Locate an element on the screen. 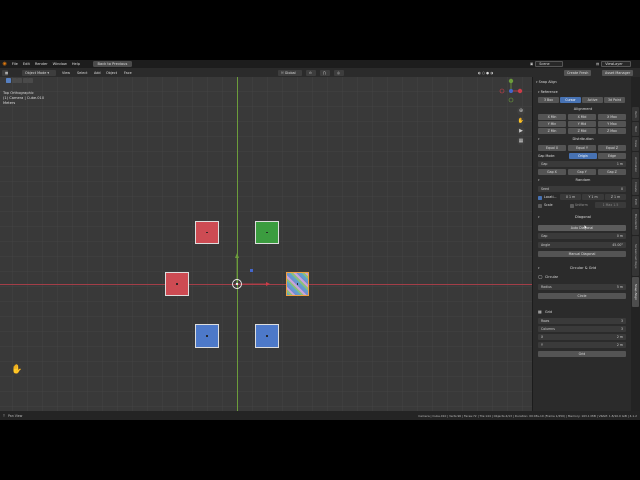 Image resolution: width=640 pixels, height=480 pixels. tab-view: View is located at coordinates (635, 144).